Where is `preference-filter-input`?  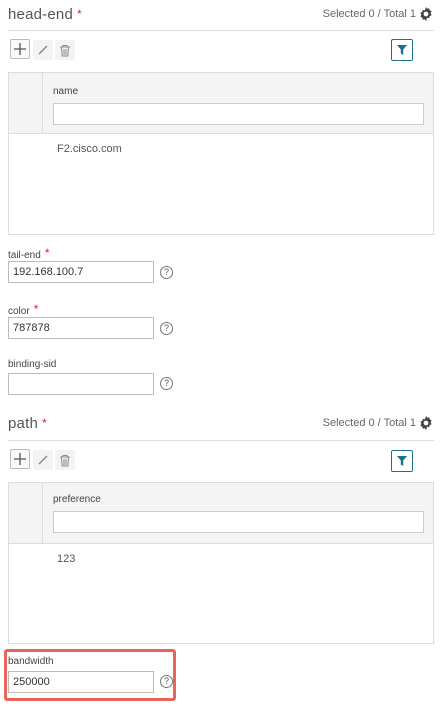
preference-filter-input is located at coordinates (238, 522).